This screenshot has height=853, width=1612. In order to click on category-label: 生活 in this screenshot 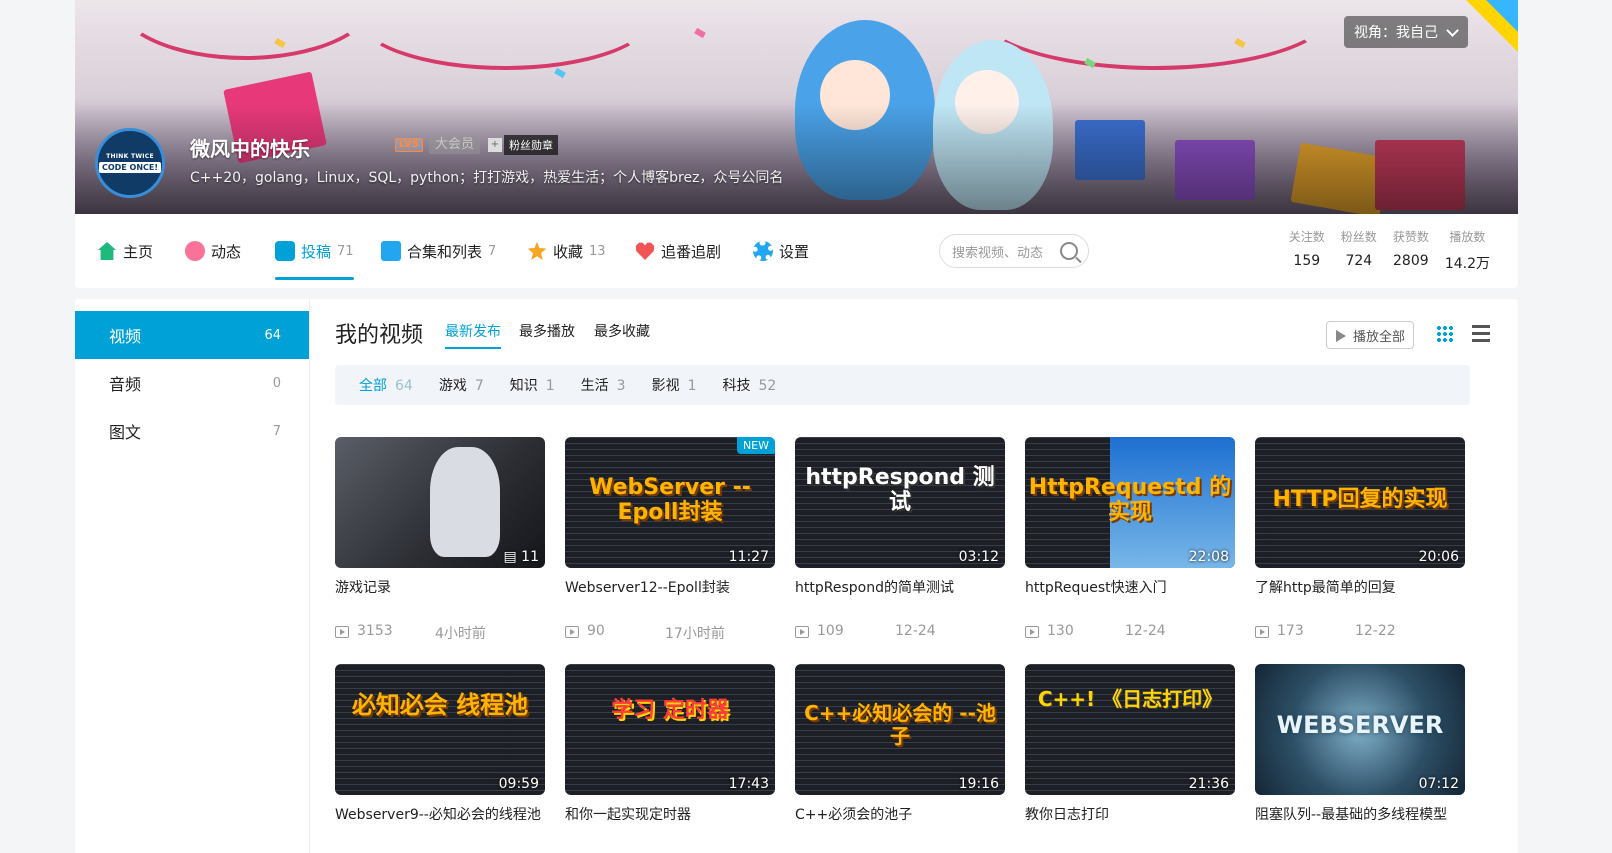, I will do `click(594, 386)`.